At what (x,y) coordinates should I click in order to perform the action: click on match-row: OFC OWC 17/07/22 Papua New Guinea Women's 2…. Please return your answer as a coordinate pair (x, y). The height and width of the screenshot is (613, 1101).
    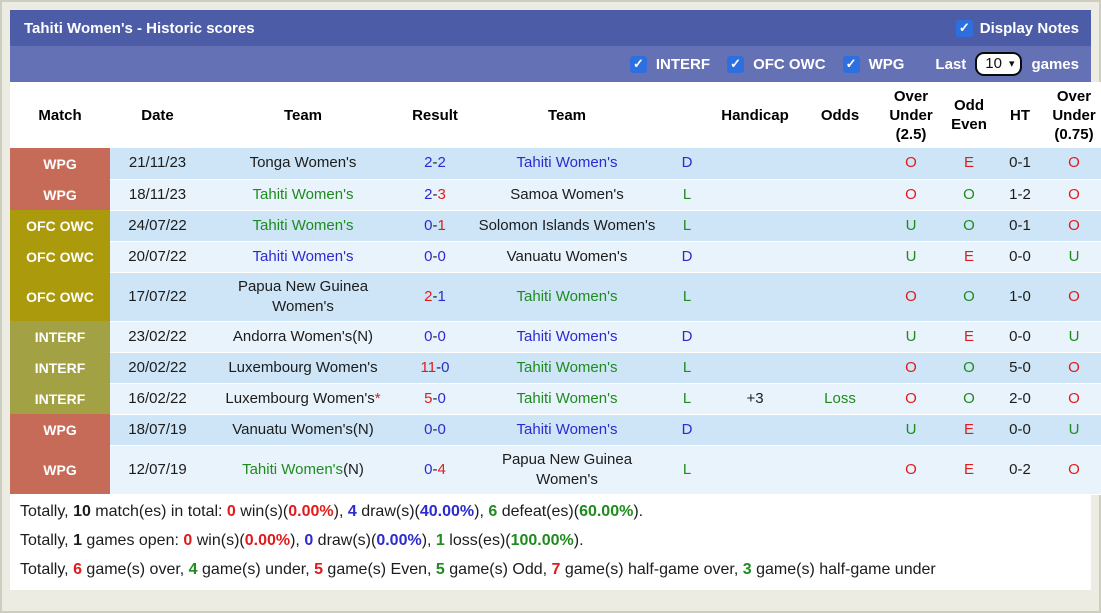
    Looking at the image, I should click on (555, 297).